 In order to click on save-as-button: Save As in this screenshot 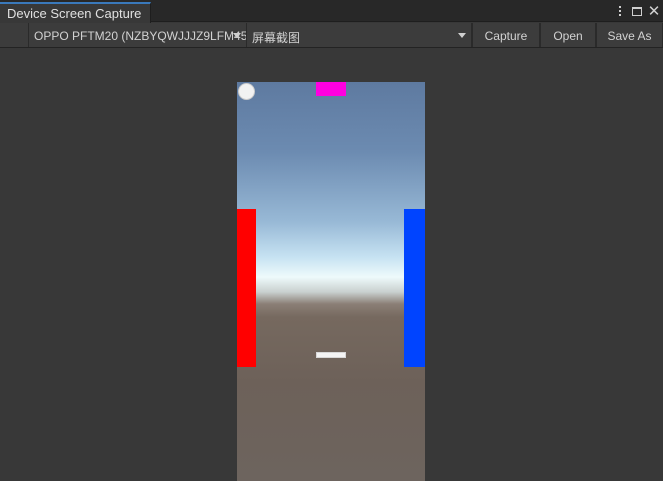, I will do `click(629, 35)`.